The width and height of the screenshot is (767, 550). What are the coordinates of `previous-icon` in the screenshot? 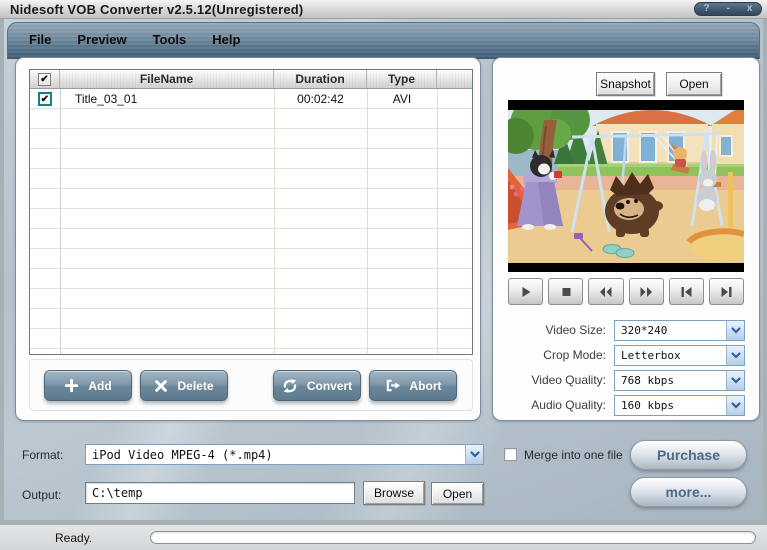 It's located at (686, 291).